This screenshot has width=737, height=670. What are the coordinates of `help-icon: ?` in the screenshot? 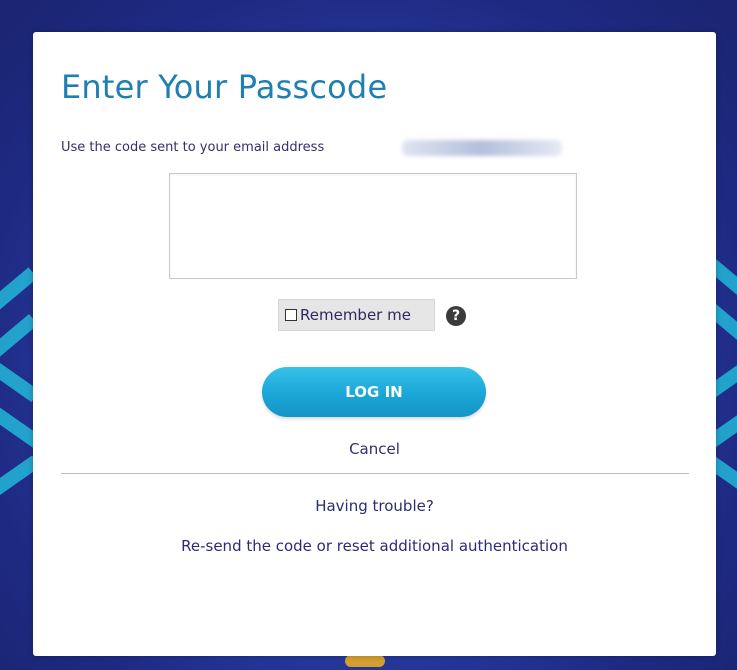 It's located at (456, 316).